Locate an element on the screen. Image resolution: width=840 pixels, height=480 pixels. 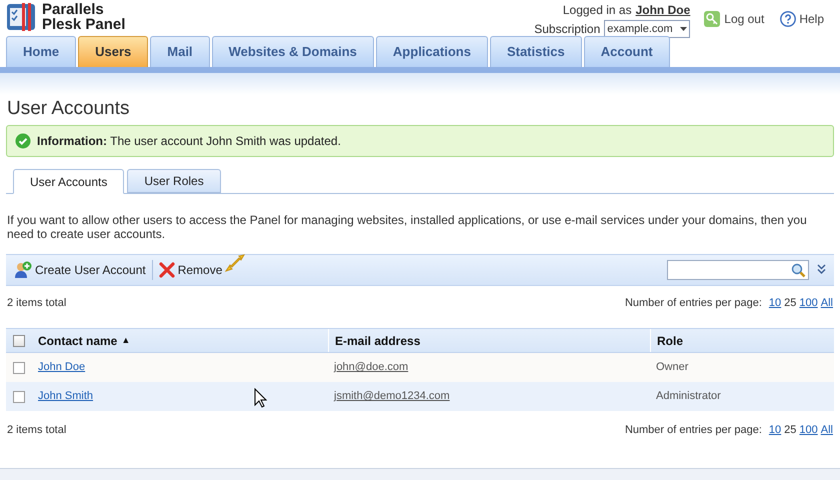
nav-tab: Websites & Domains is located at coordinates (293, 51).